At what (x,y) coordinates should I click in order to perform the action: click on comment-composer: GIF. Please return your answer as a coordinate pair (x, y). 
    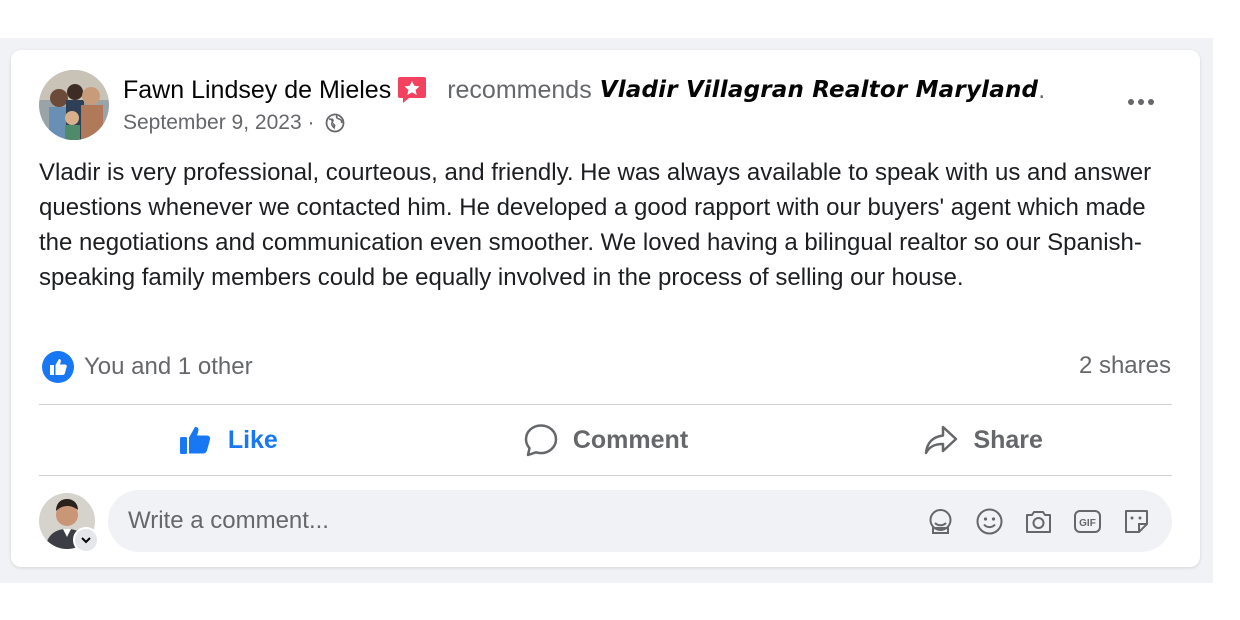
    Looking at the image, I should click on (640, 521).